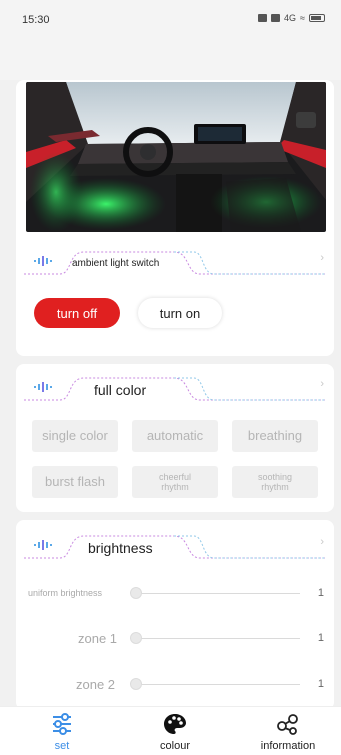 The height and width of the screenshot is (755, 341). I want to click on nav-colour: colour, so click(175, 731).